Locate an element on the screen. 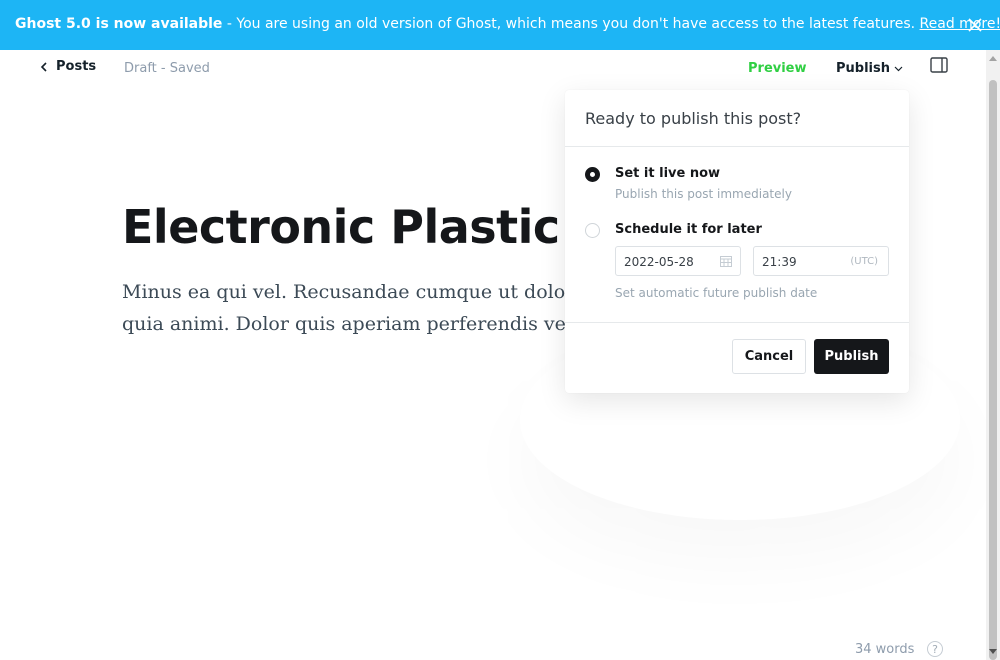 Image resolution: width=1000 pixels, height=660 pixels. back-to-posts-link: Posts is located at coordinates (68, 66).